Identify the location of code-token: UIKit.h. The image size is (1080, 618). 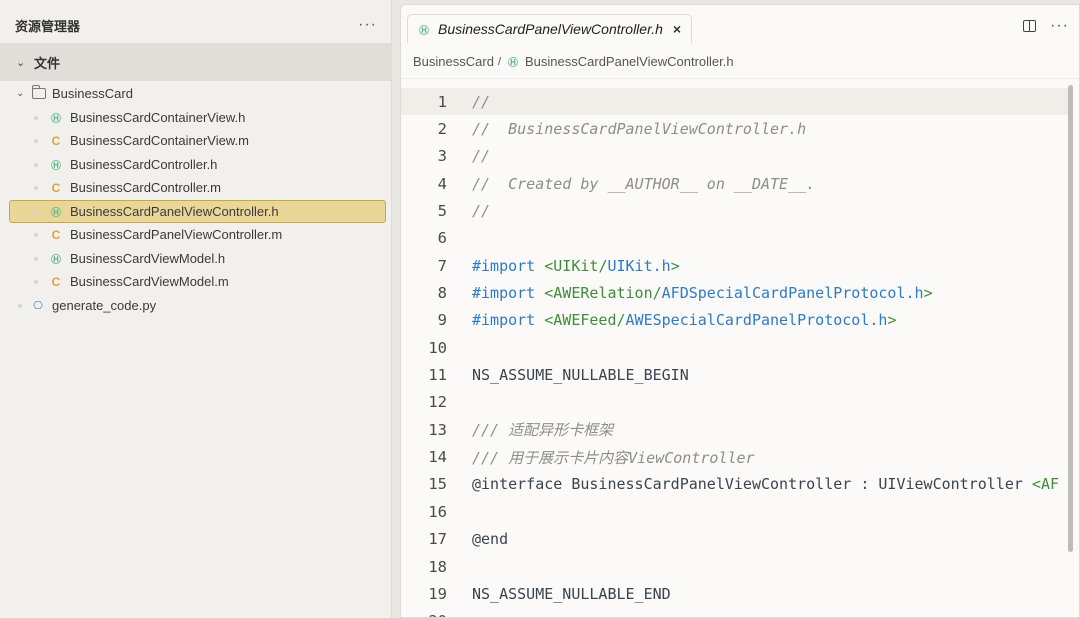
(639, 265).